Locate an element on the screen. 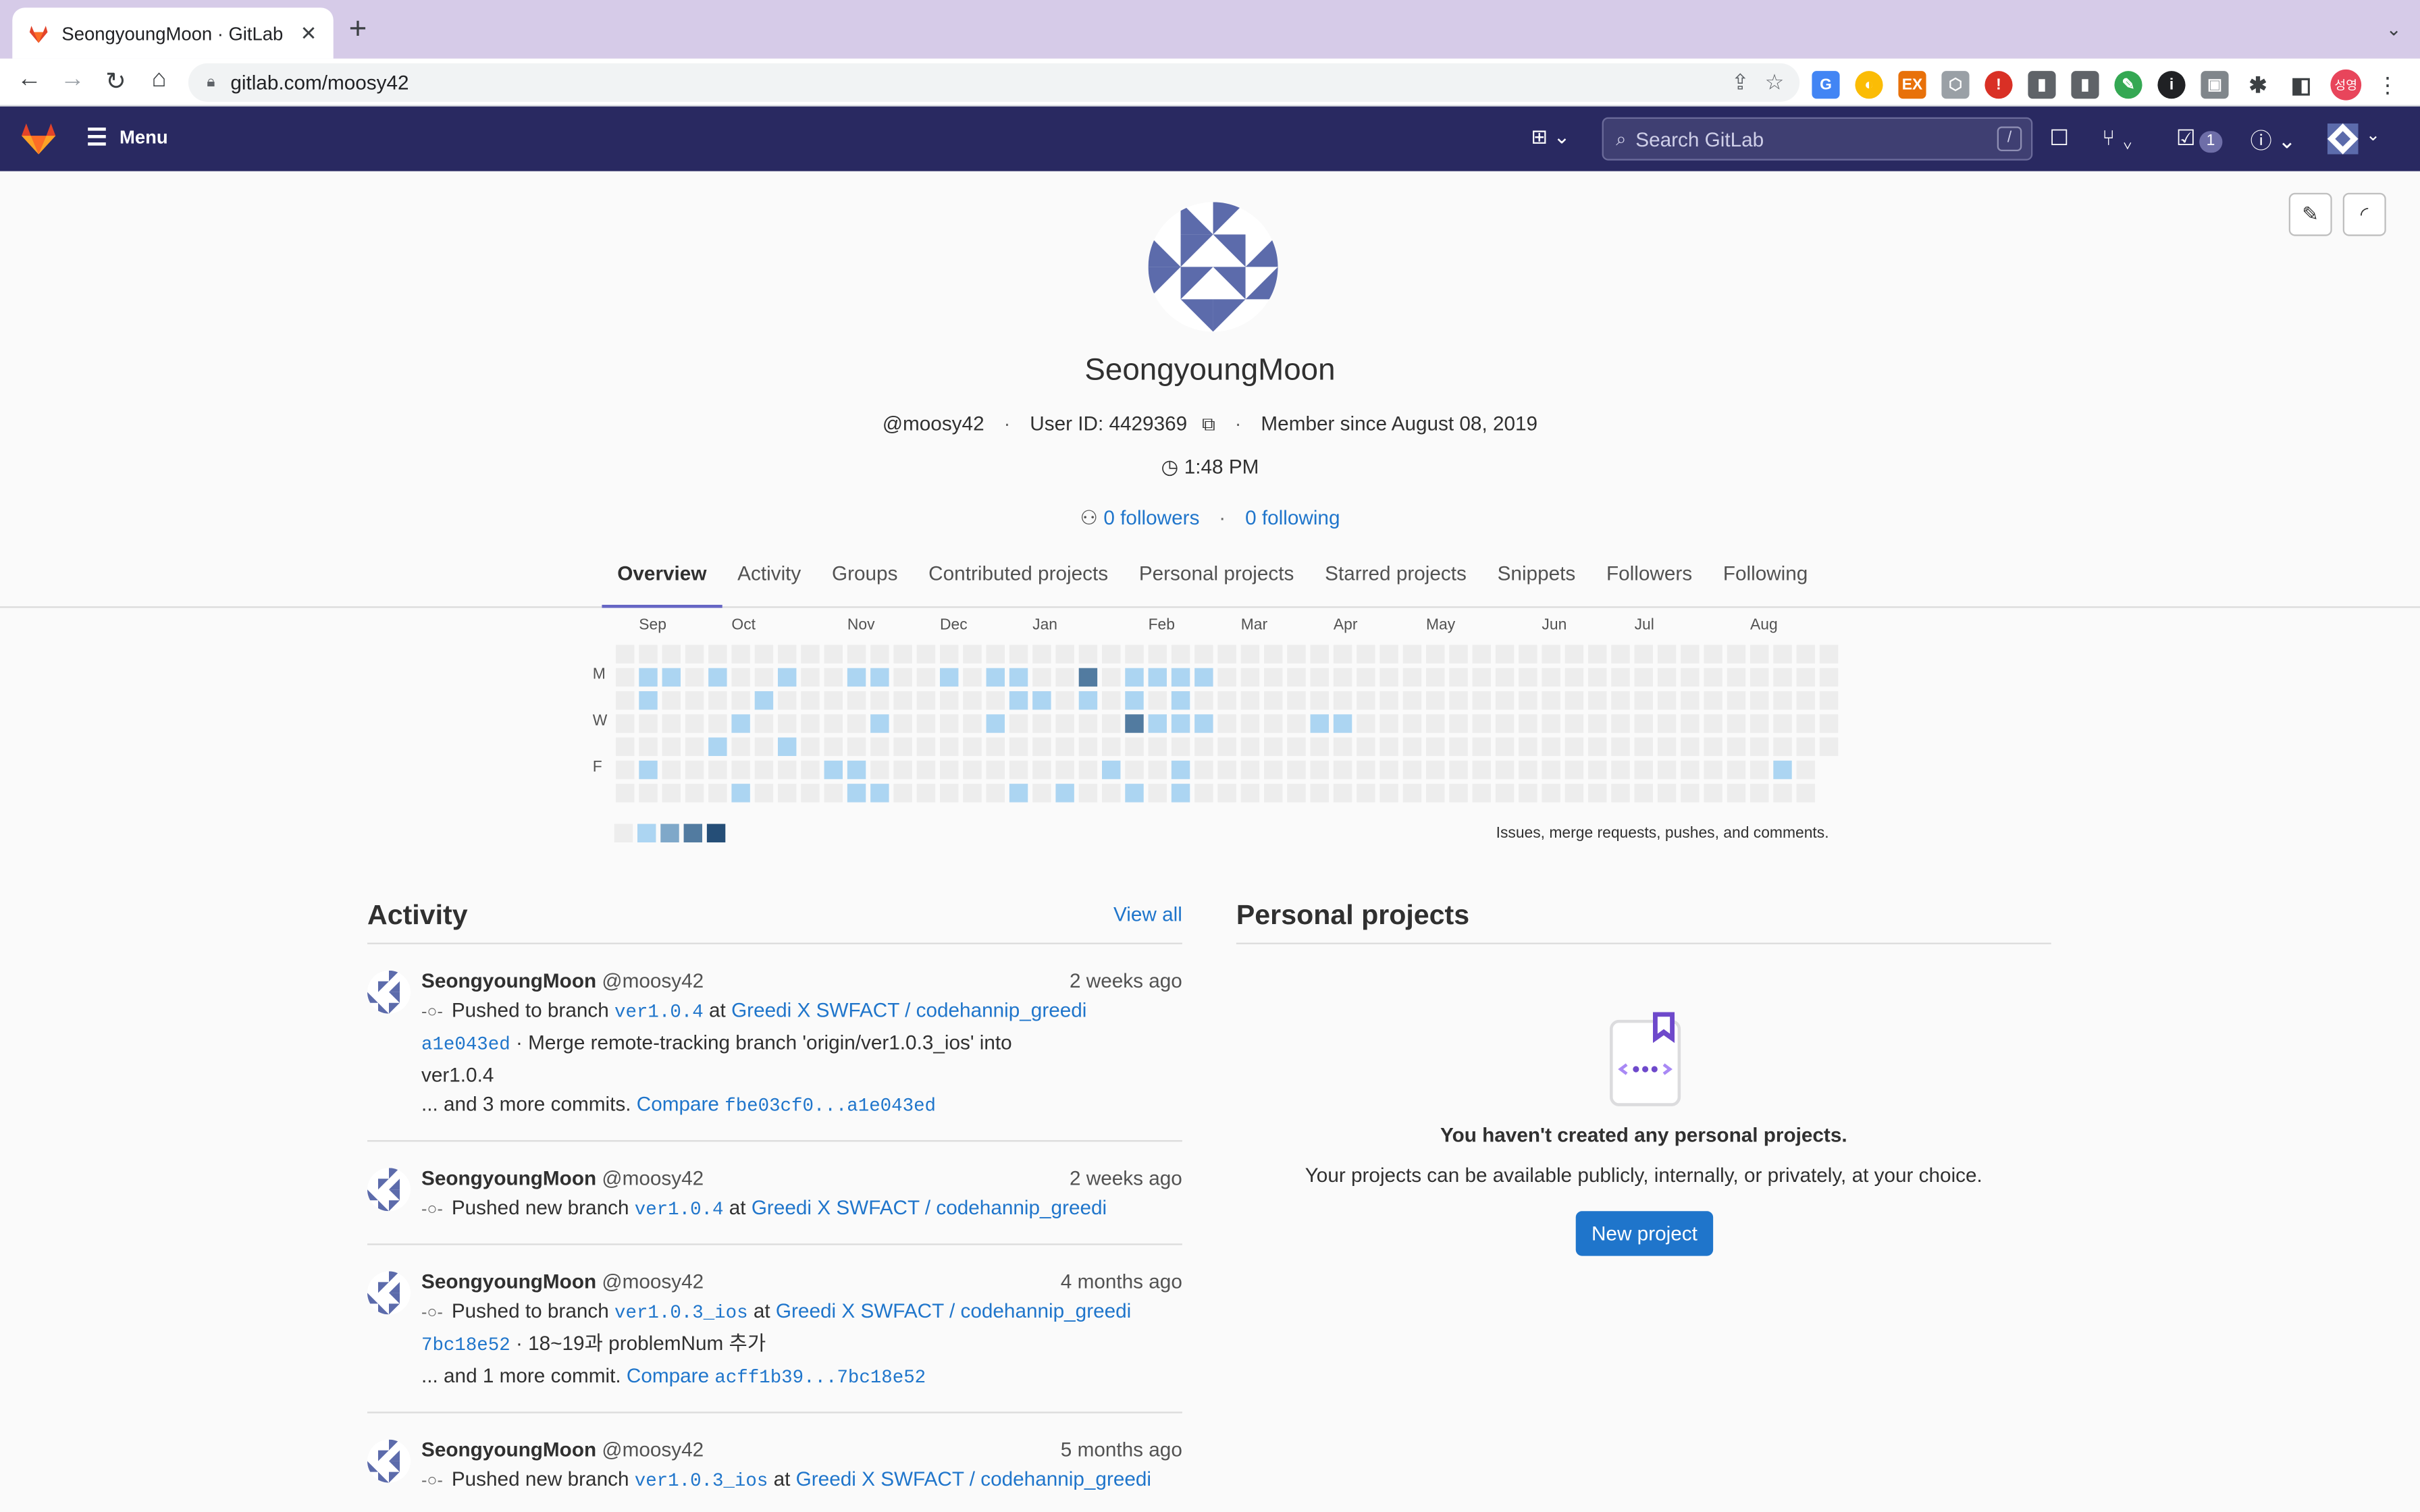 The width and height of the screenshot is (2420, 1512). compare-link: Compare is located at coordinates (678, 1103).